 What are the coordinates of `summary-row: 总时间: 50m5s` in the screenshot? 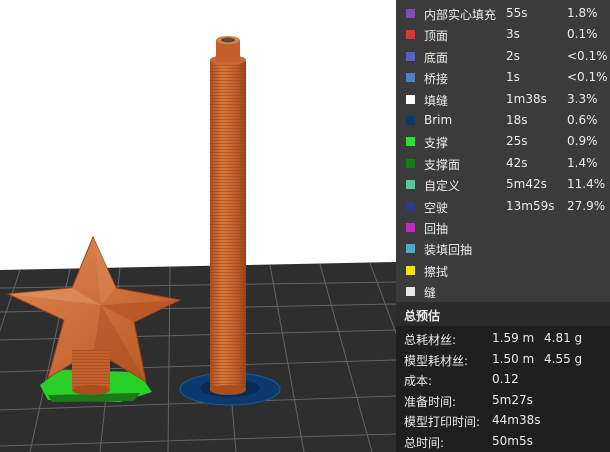 It's located at (503, 441).